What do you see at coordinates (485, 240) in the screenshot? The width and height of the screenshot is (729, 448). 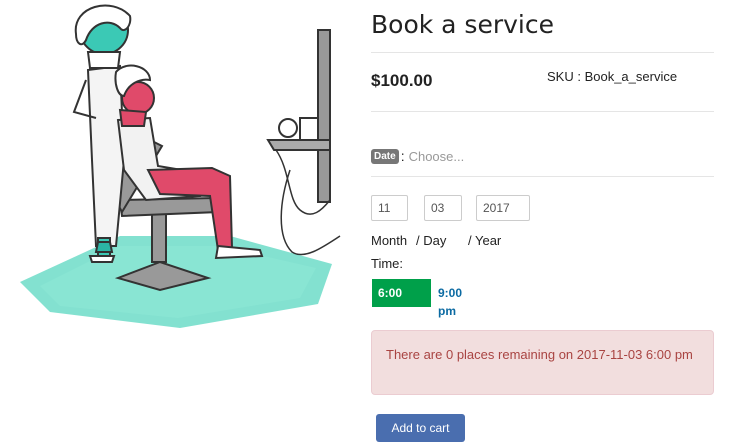 I see `year-label: / Year` at bounding box center [485, 240].